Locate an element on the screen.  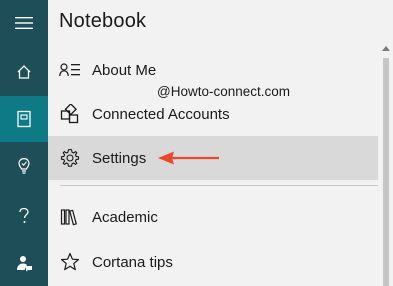
chevron-up-icon is located at coordinates (386, 48).